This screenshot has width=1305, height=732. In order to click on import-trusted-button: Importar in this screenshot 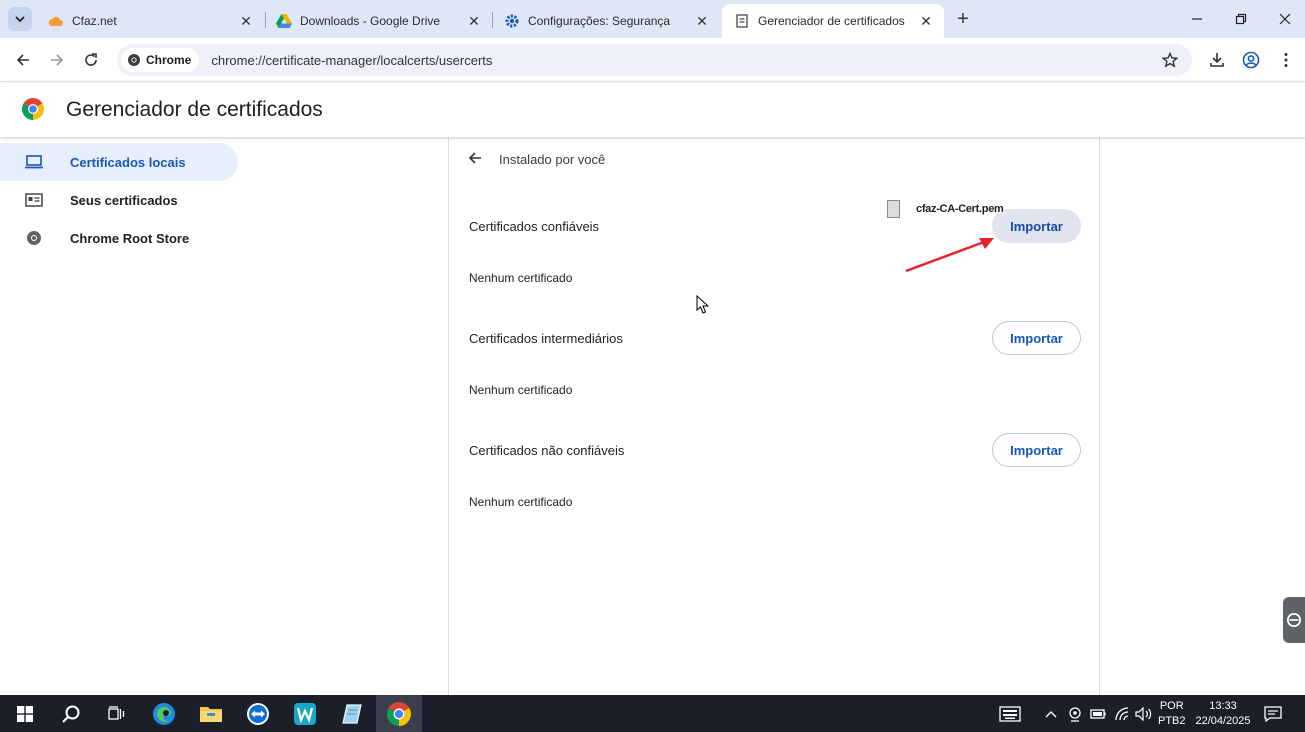, I will do `click(1036, 226)`.